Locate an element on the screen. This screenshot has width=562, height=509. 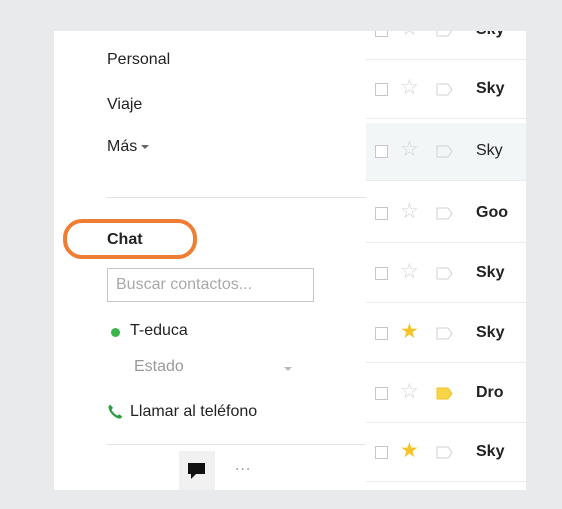
sender-name: Goo is located at coordinates (492, 212).